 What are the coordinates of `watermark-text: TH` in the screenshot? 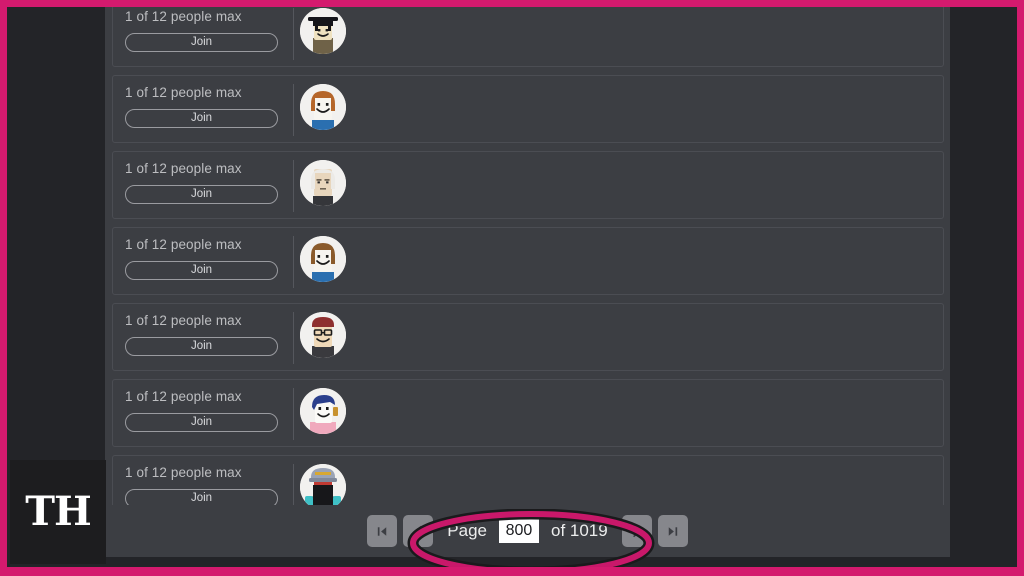 It's located at (58, 511).